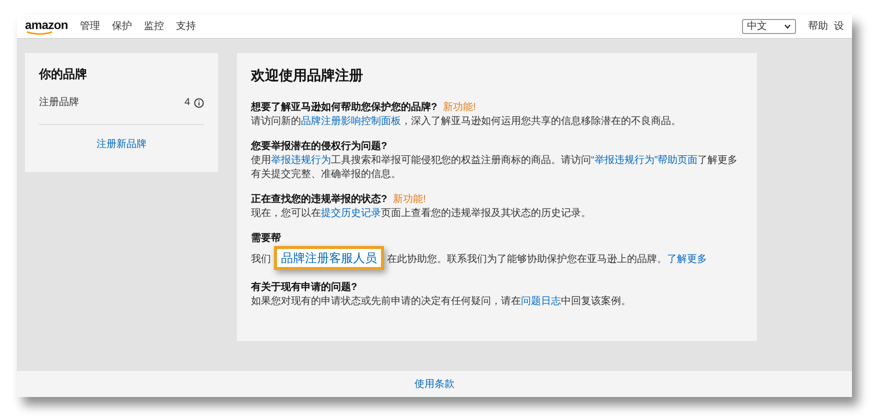  What do you see at coordinates (839, 26) in the screenshot?
I see `settings-link: 设` at bounding box center [839, 26].